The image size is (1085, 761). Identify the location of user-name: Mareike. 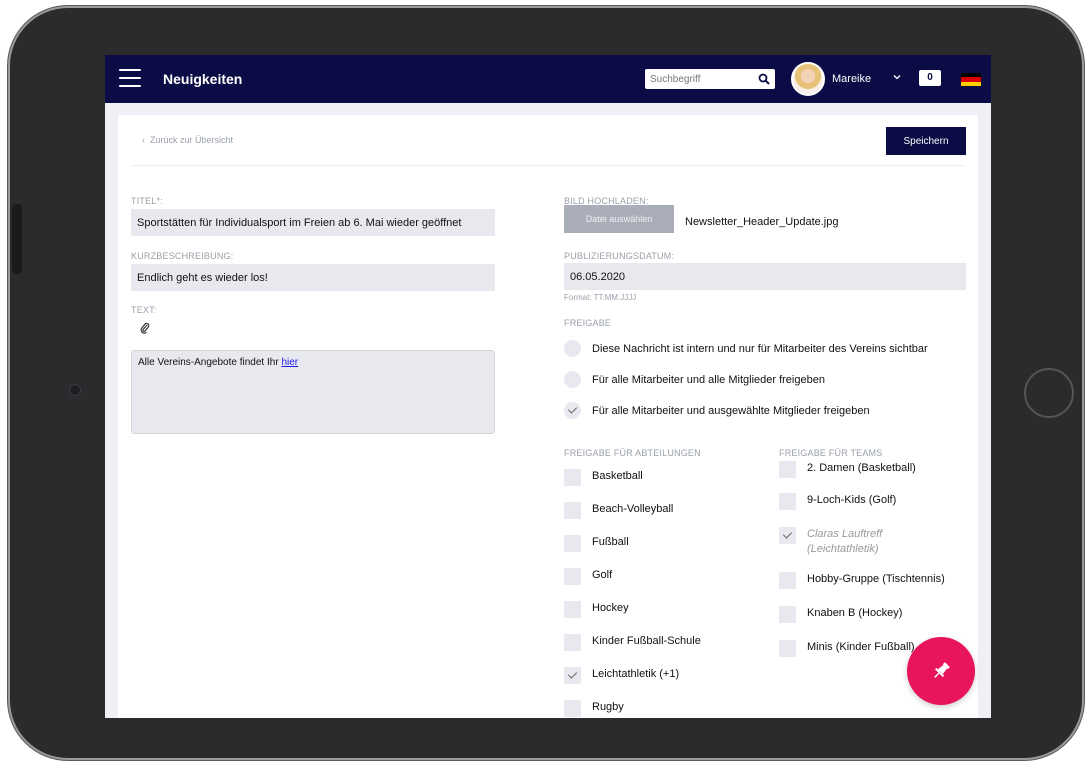
(851, 79).